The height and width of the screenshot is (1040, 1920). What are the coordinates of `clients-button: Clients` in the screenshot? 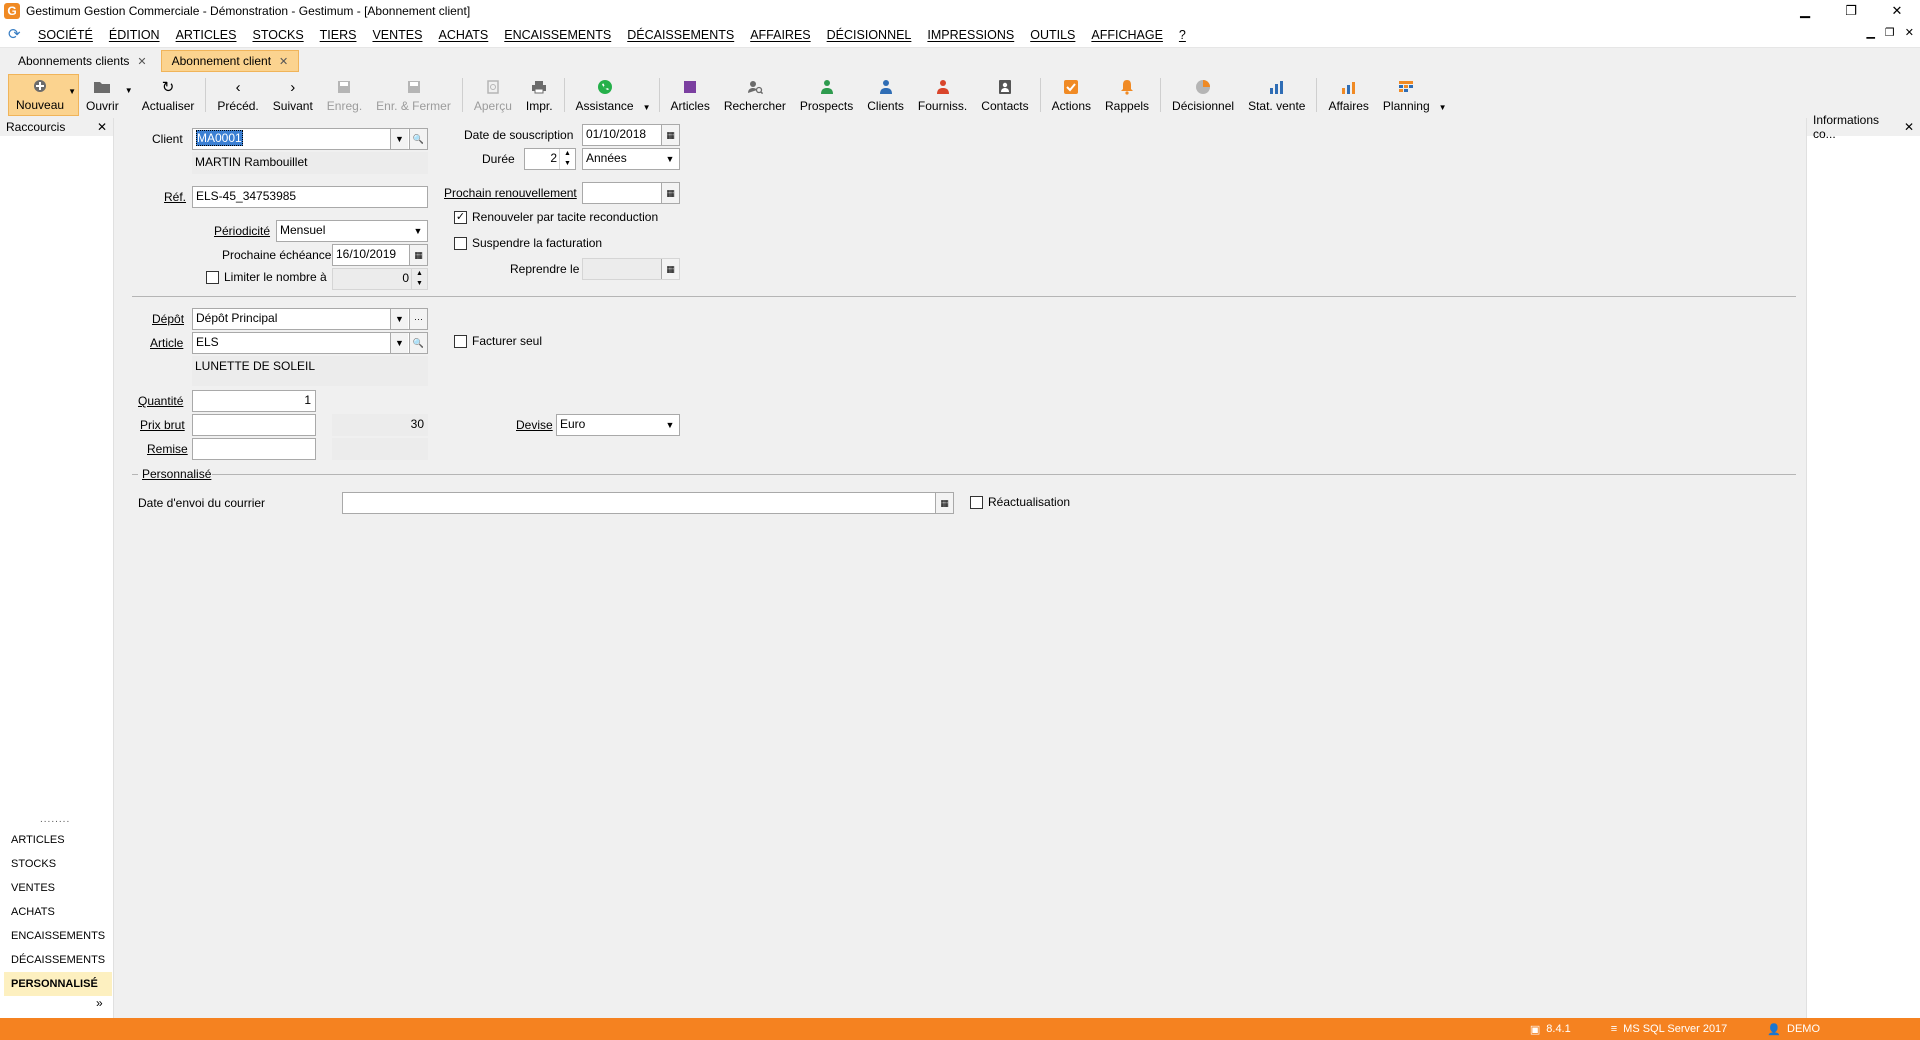 It's located at (885, 95).